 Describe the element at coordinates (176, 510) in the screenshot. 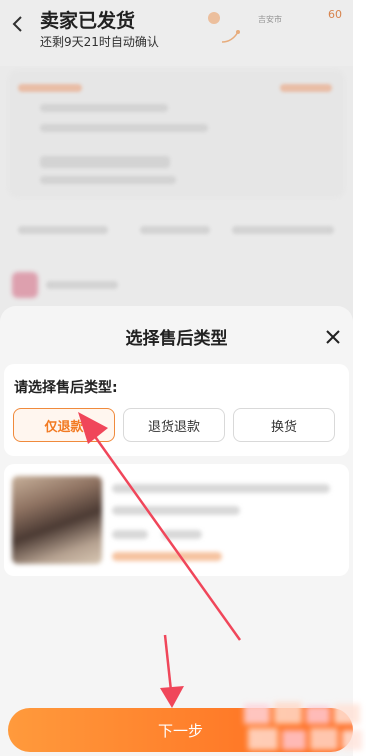

I see `blurred-product-spec` at that location.